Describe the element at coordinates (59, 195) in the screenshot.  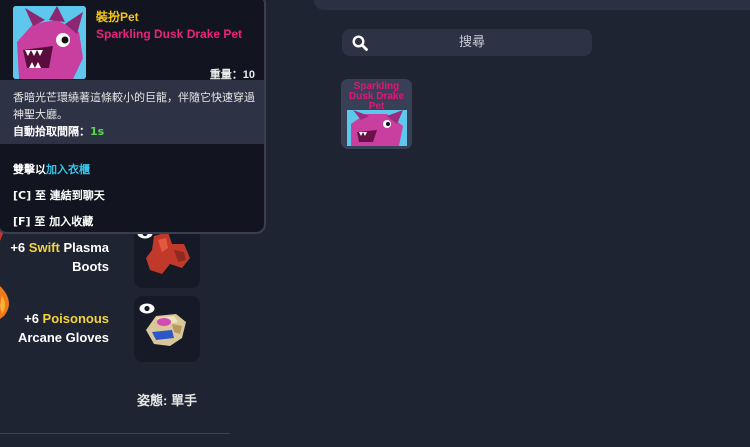
I see `tooltip-action-chat: [C] 至 連結到聊天` at that location.